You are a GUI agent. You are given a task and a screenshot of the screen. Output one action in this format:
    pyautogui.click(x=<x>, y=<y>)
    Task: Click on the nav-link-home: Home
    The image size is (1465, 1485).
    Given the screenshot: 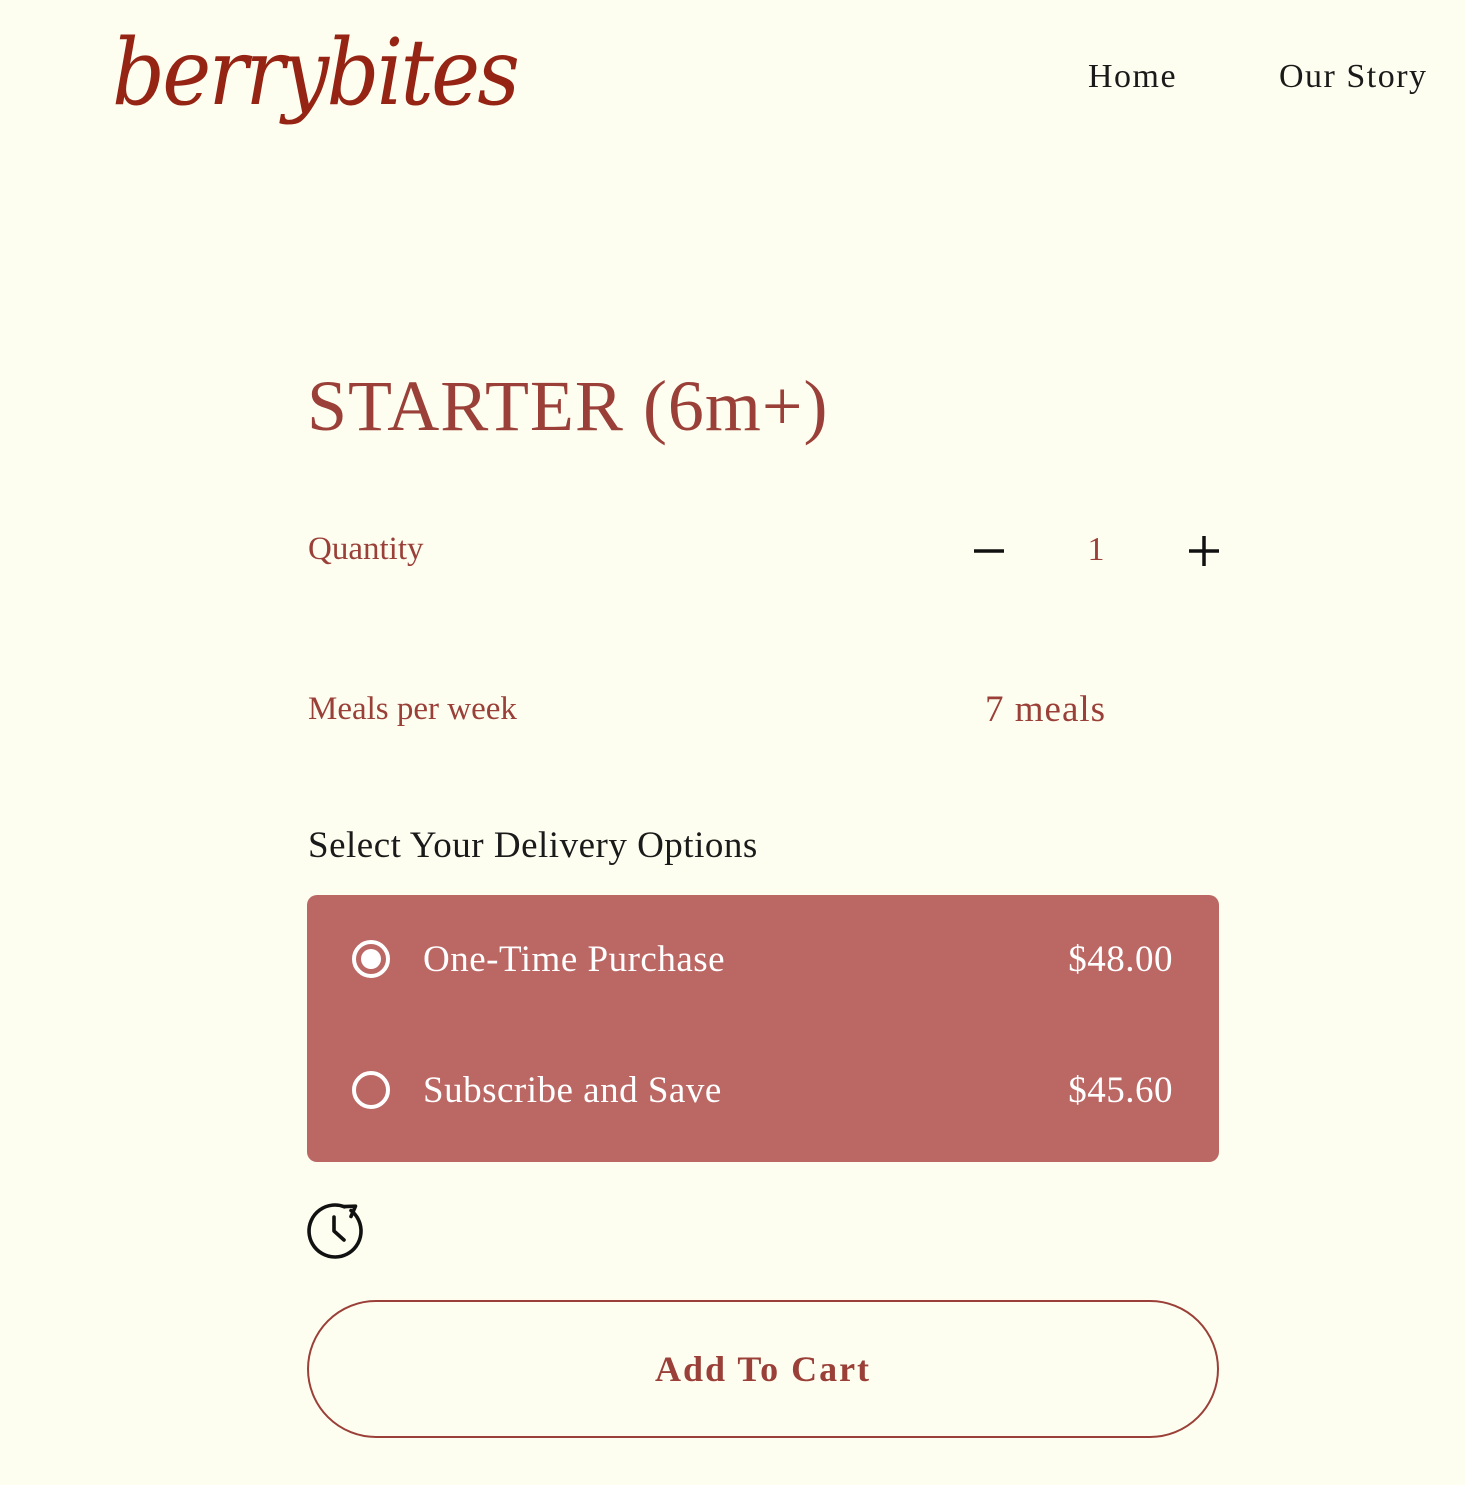 What is the action you would take?
    pyautogui.click(x=1132, y=77)
    